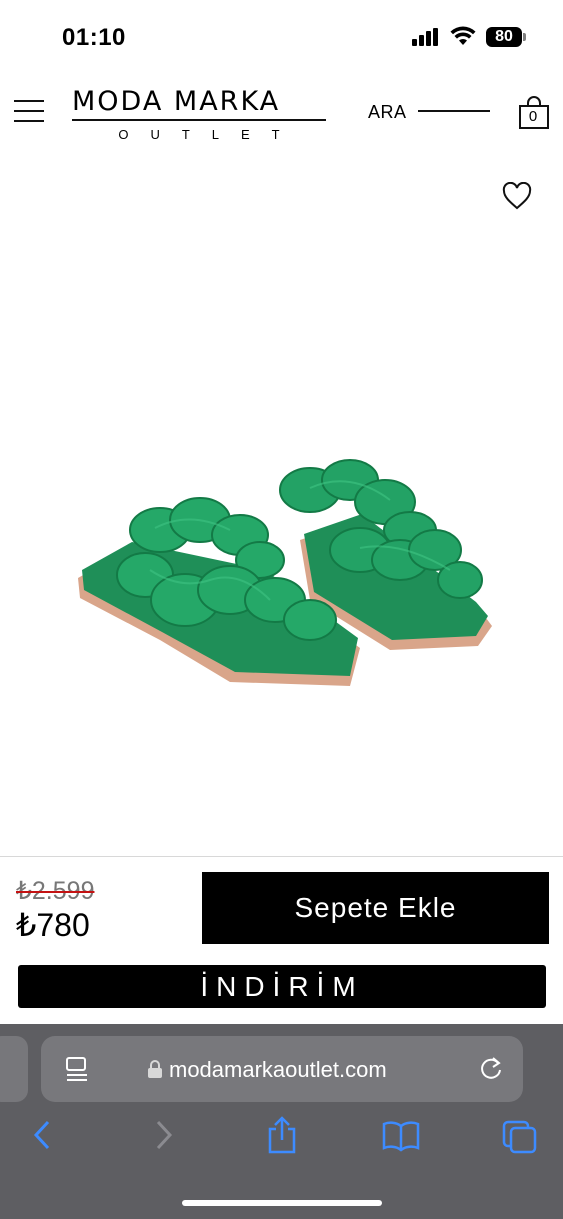 The image size is (563, 1219). Describe the element at coordinates (14, 1069) in the screenshot. I see `previous-tab-preview` at that location.